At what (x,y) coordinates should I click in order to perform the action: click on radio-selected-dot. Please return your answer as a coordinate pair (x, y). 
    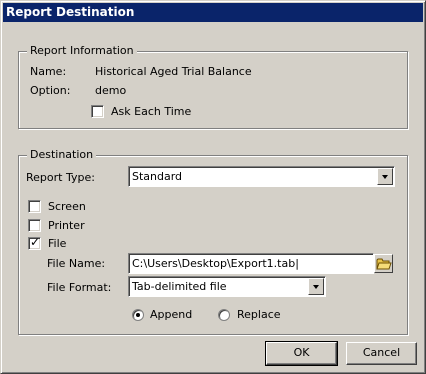
    Looking at the image, I should click on (138, 315).